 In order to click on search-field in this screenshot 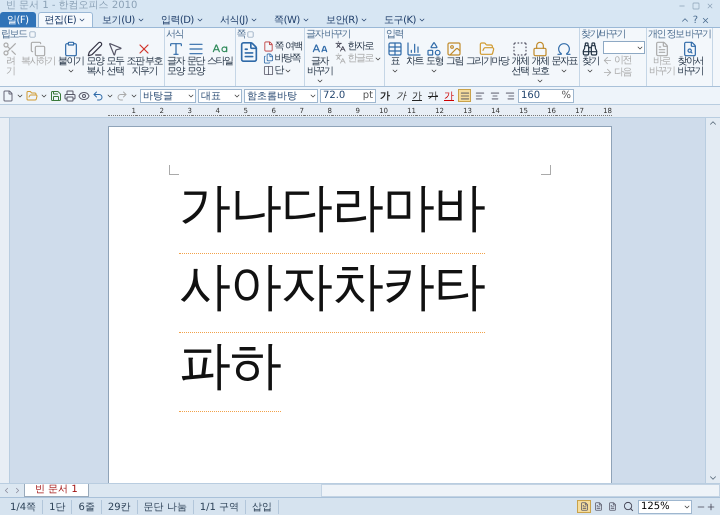, I will do `click(623, 47)`.